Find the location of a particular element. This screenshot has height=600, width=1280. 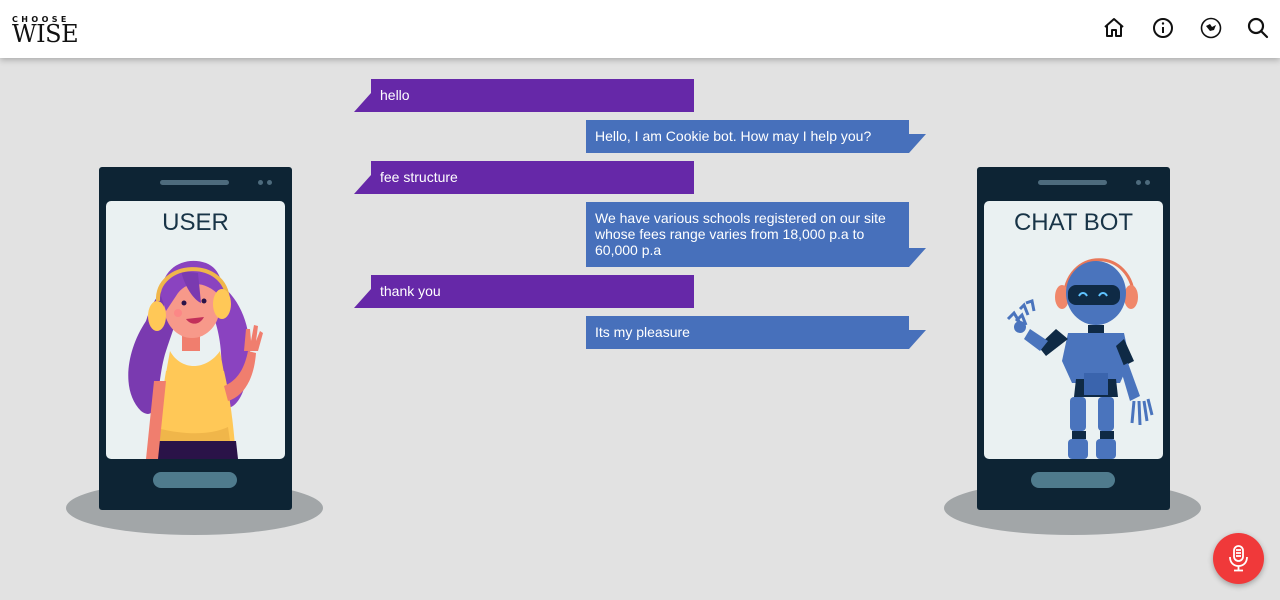

bot-phone-screen: CHAT BOT is located at coordinates (1073, 330).